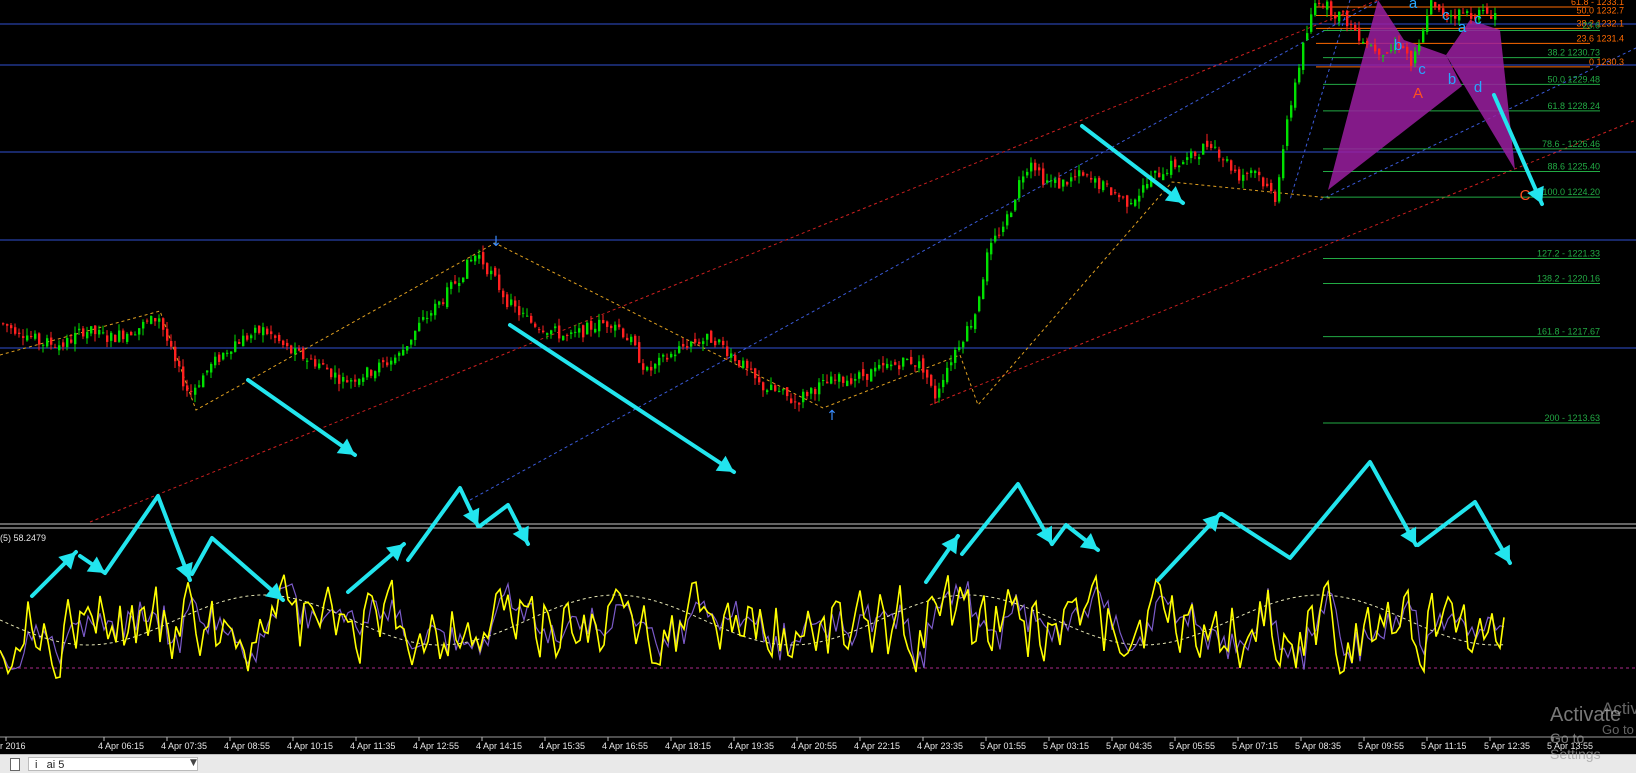 Image resolution: width=1636 pixels, height=773 pixels. What do you see at coordinates (372, 746) in the screenshot?
I see `time-tick-label-5: 4 Apr 11:35` at bounding box center [372, 746].